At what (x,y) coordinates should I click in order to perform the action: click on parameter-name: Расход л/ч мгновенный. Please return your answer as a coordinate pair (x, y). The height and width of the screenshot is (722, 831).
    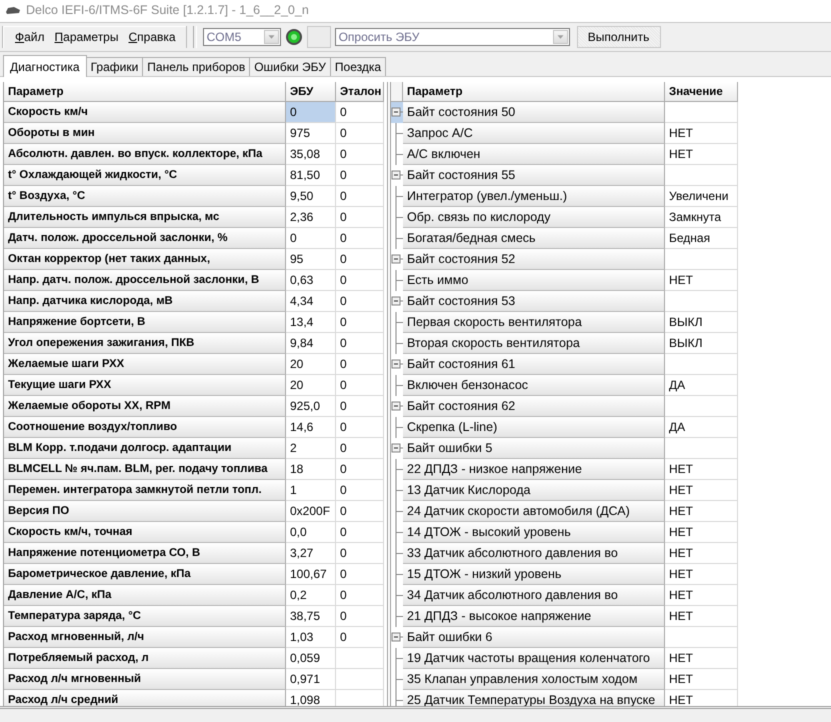
    Looking at the image, I should click on (145, 679).